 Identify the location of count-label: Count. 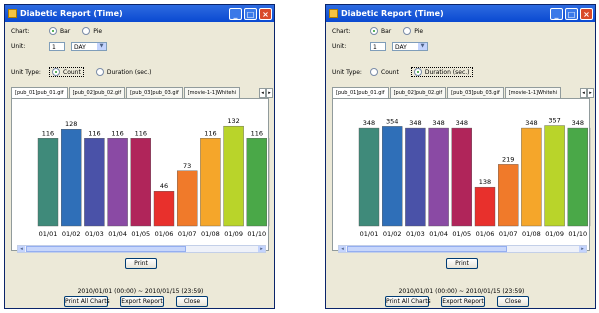
(390, 72).